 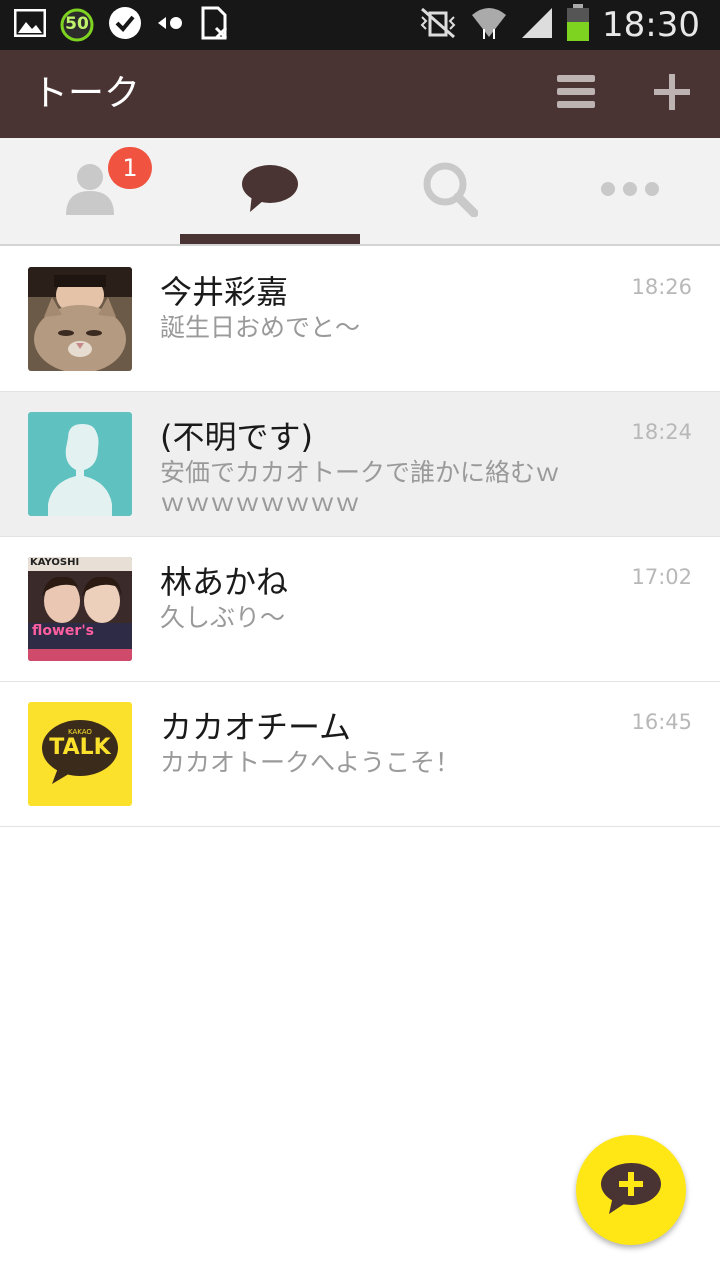 What do you see at coordinates (651, 25) in the screenshot?
I see `status-time: 18:30` at bounding box center [651, 25].